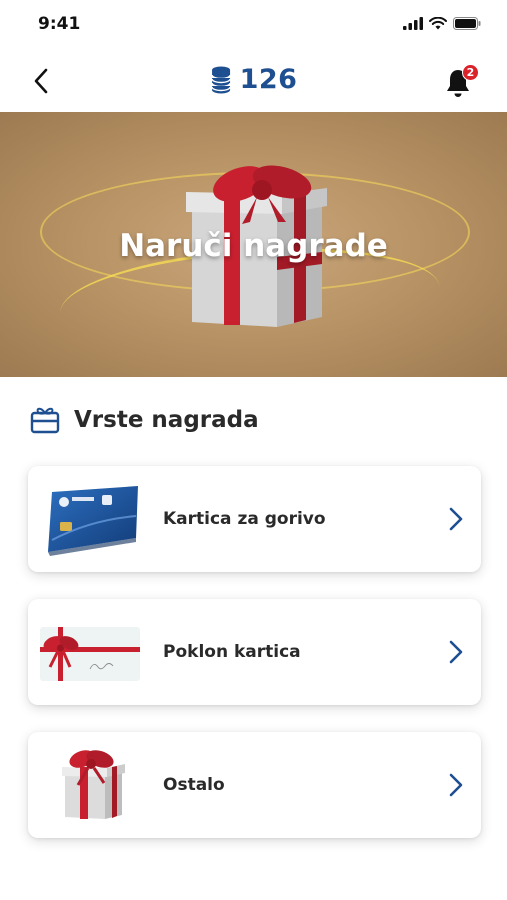 This screenshot has width=507, height=900. Describe the element at coordinates (194, 785) in the screenshot. I see `reward-card-label: Ostalo` at that location.